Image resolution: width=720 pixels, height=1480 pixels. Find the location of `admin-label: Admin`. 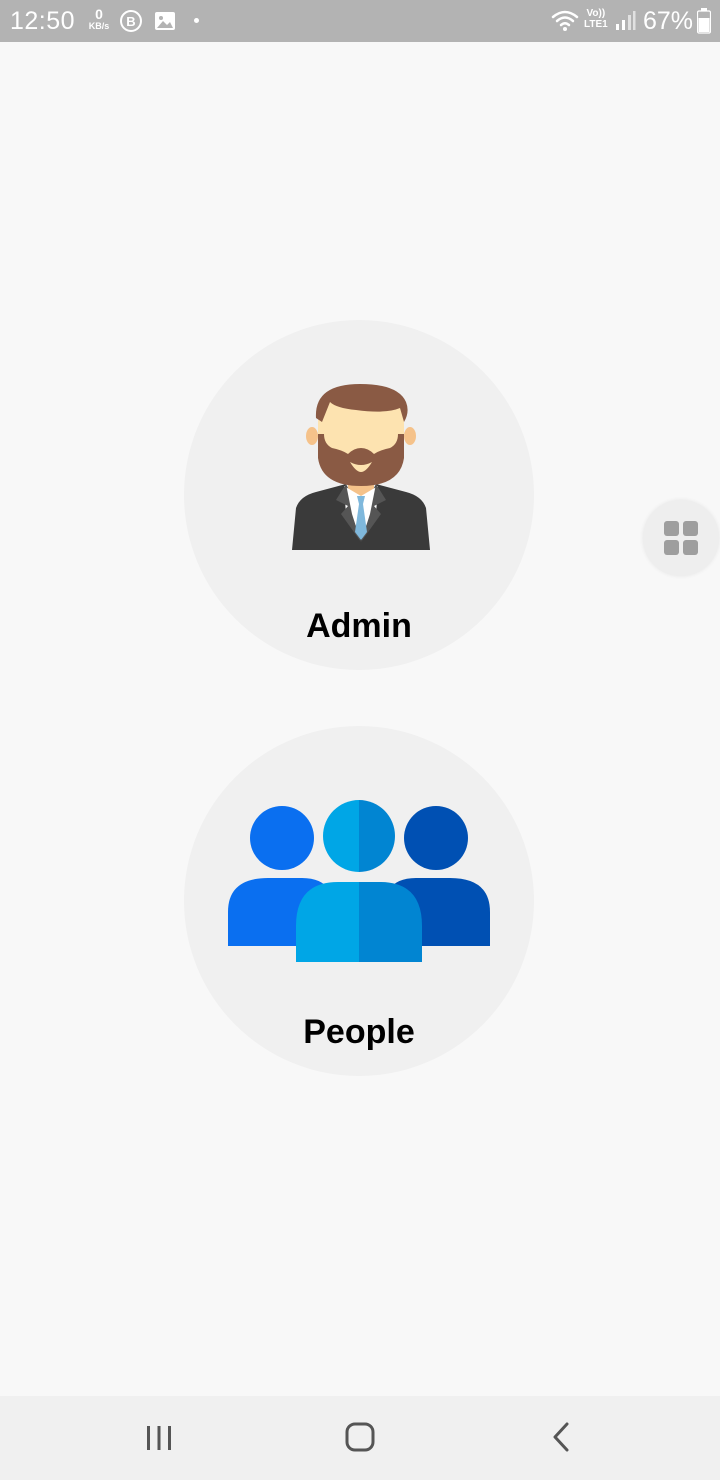

admin-label: Admin is located at coordinates (359, 626).